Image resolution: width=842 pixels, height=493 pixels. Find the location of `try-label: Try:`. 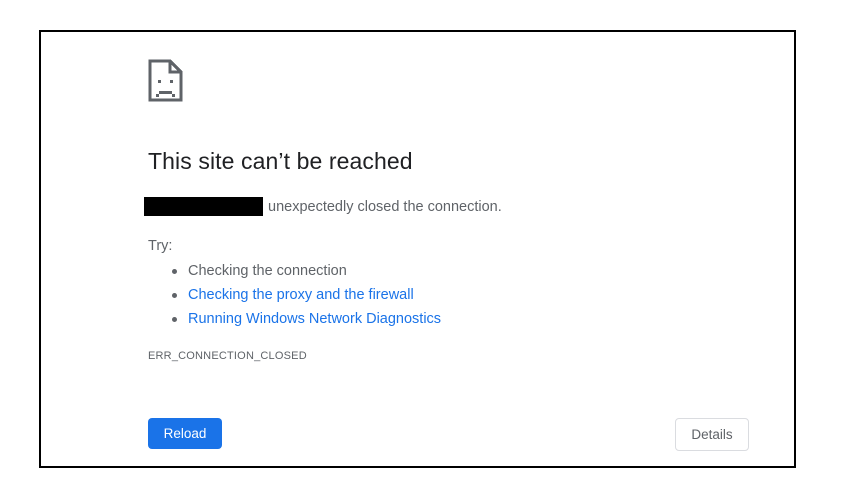

try-label: Try: is located at coordinates (160, 246).